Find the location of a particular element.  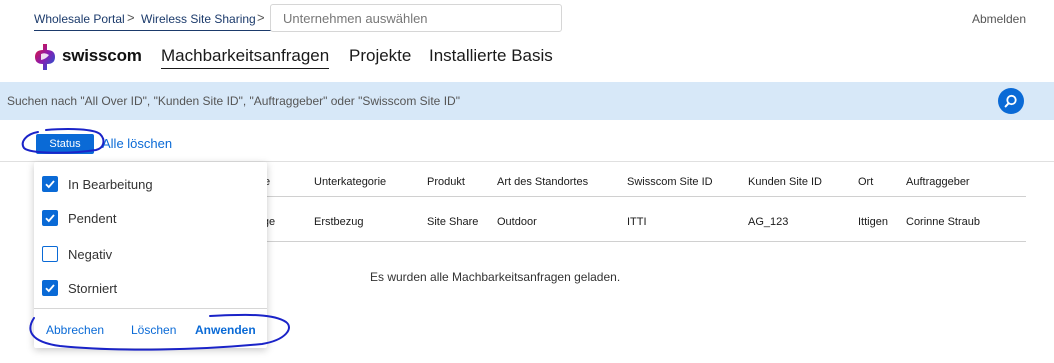

nav-machbarkeitsanfragen: Machbarkeitsanfragen is located at coordinates (245, 57).